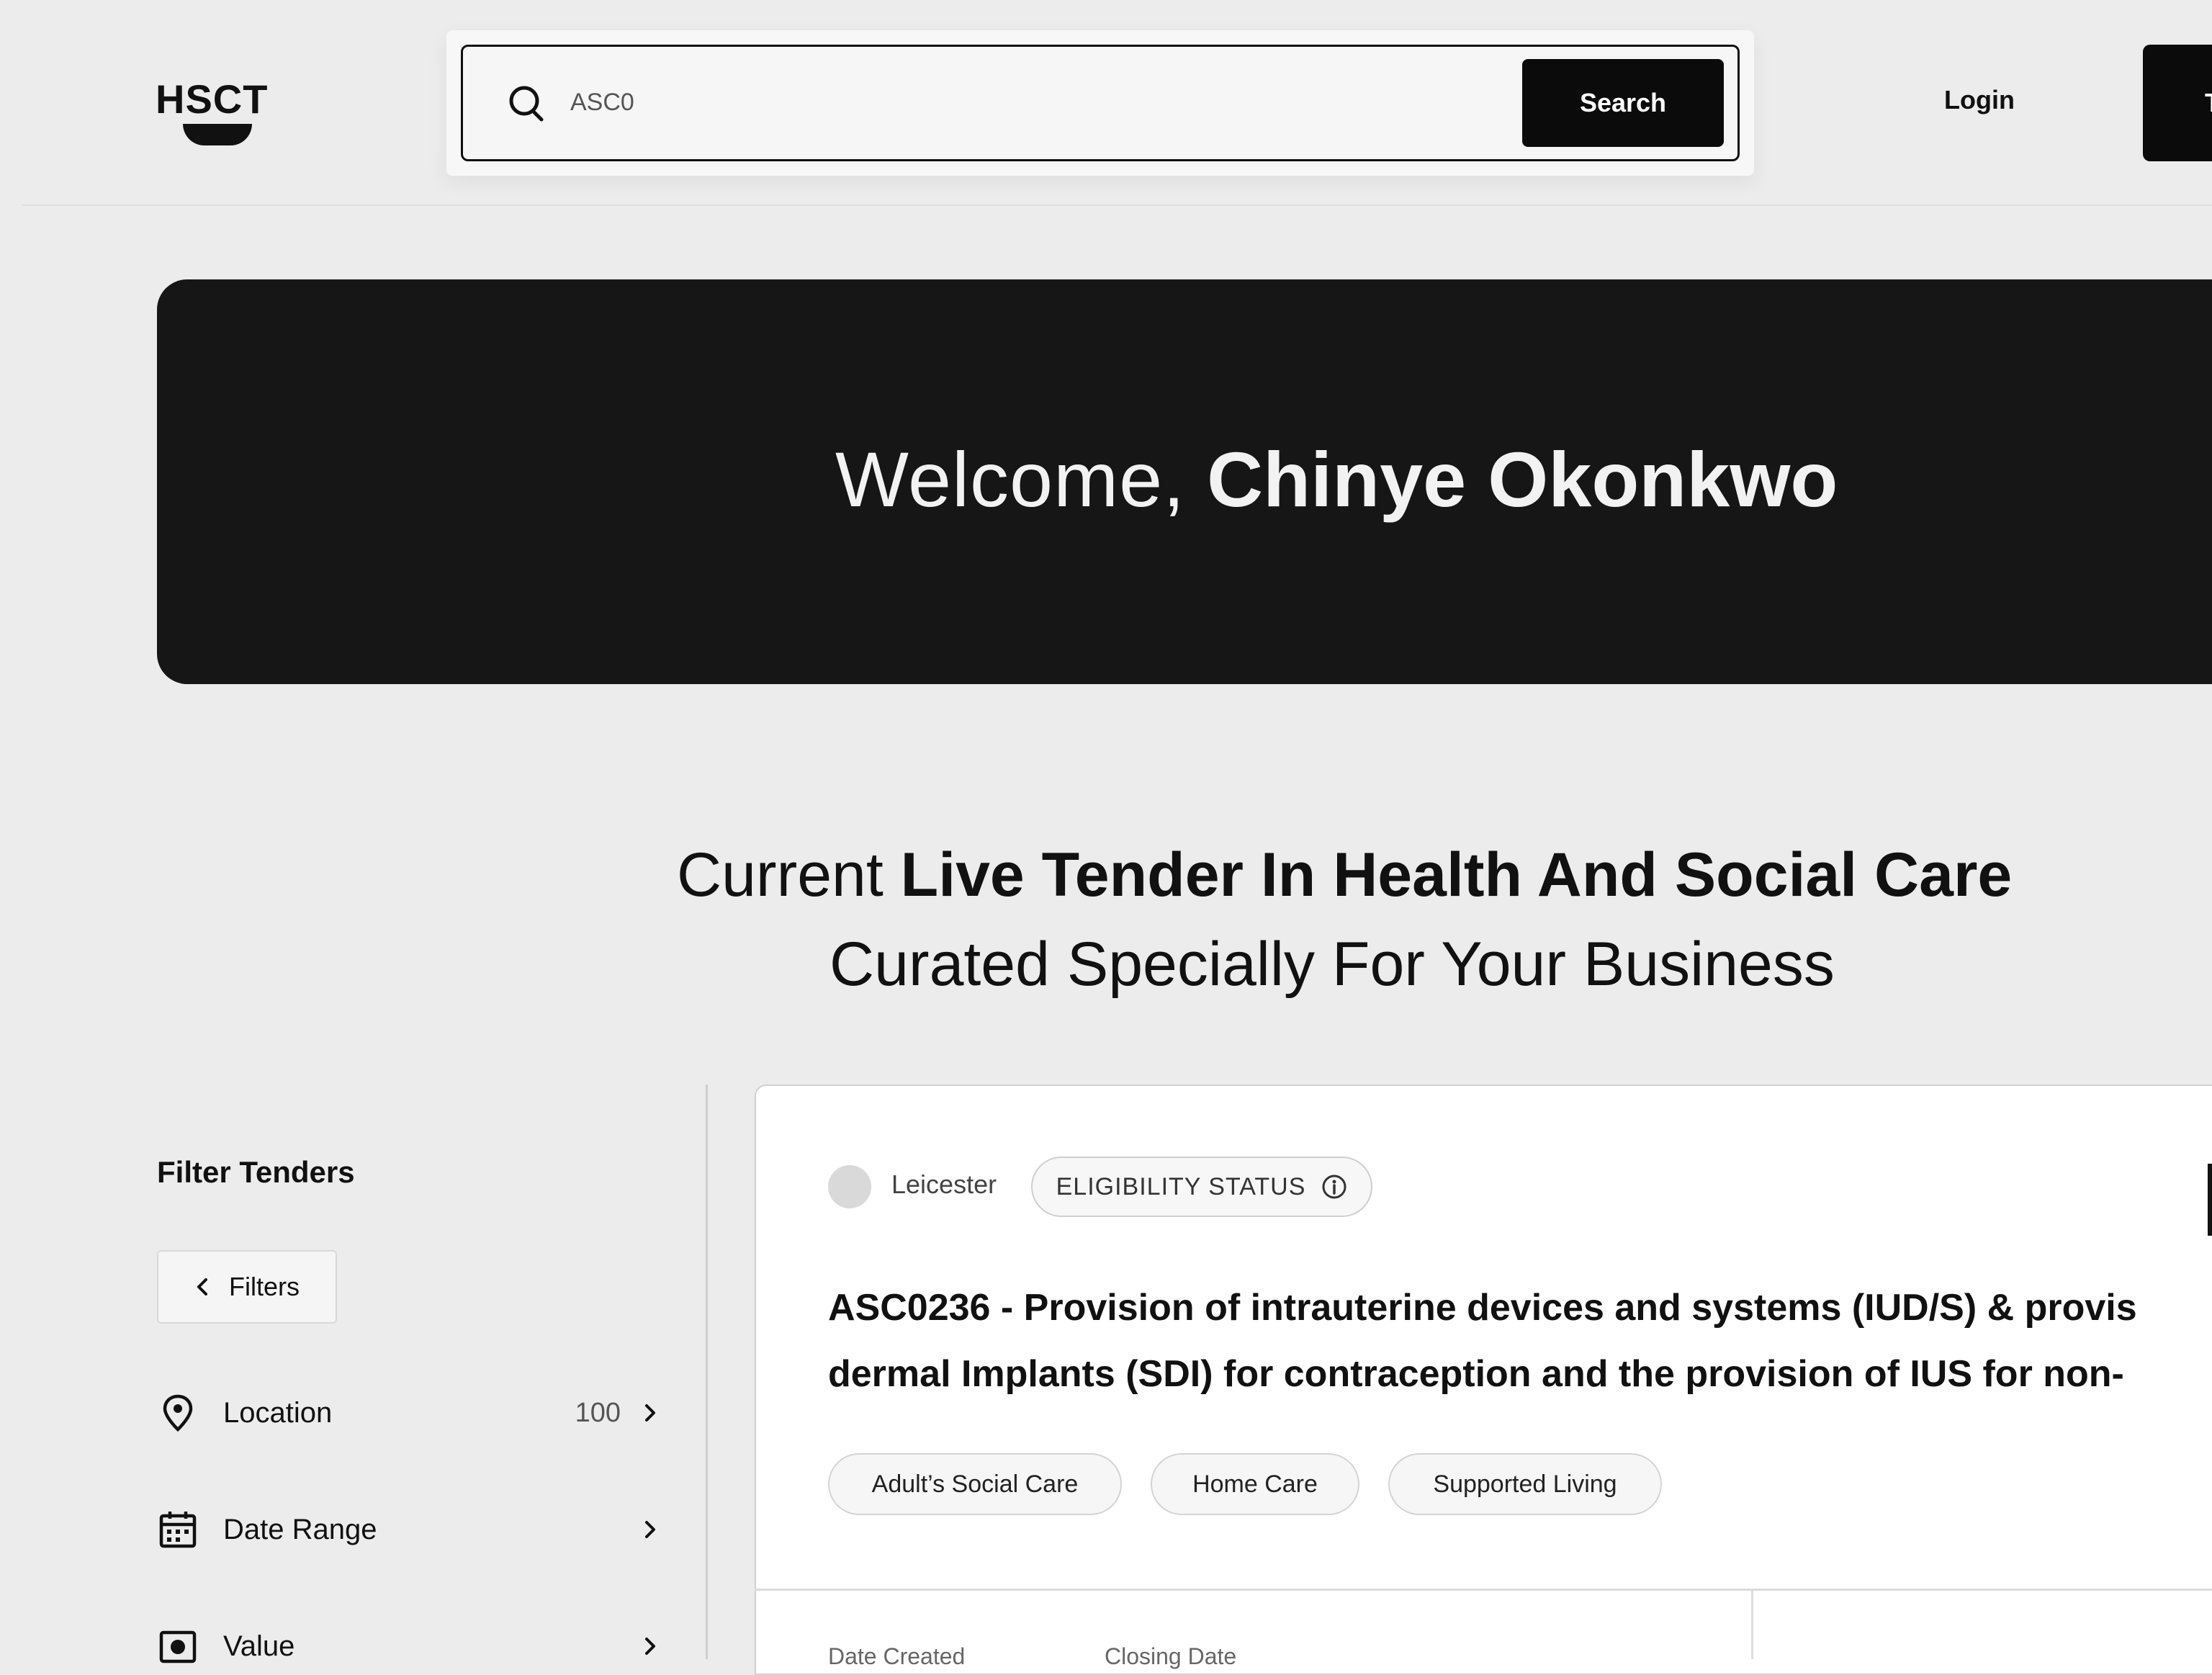  I want to click on welcome-message: Welcome, Chinye Okonkwo, so click(1336, 479).